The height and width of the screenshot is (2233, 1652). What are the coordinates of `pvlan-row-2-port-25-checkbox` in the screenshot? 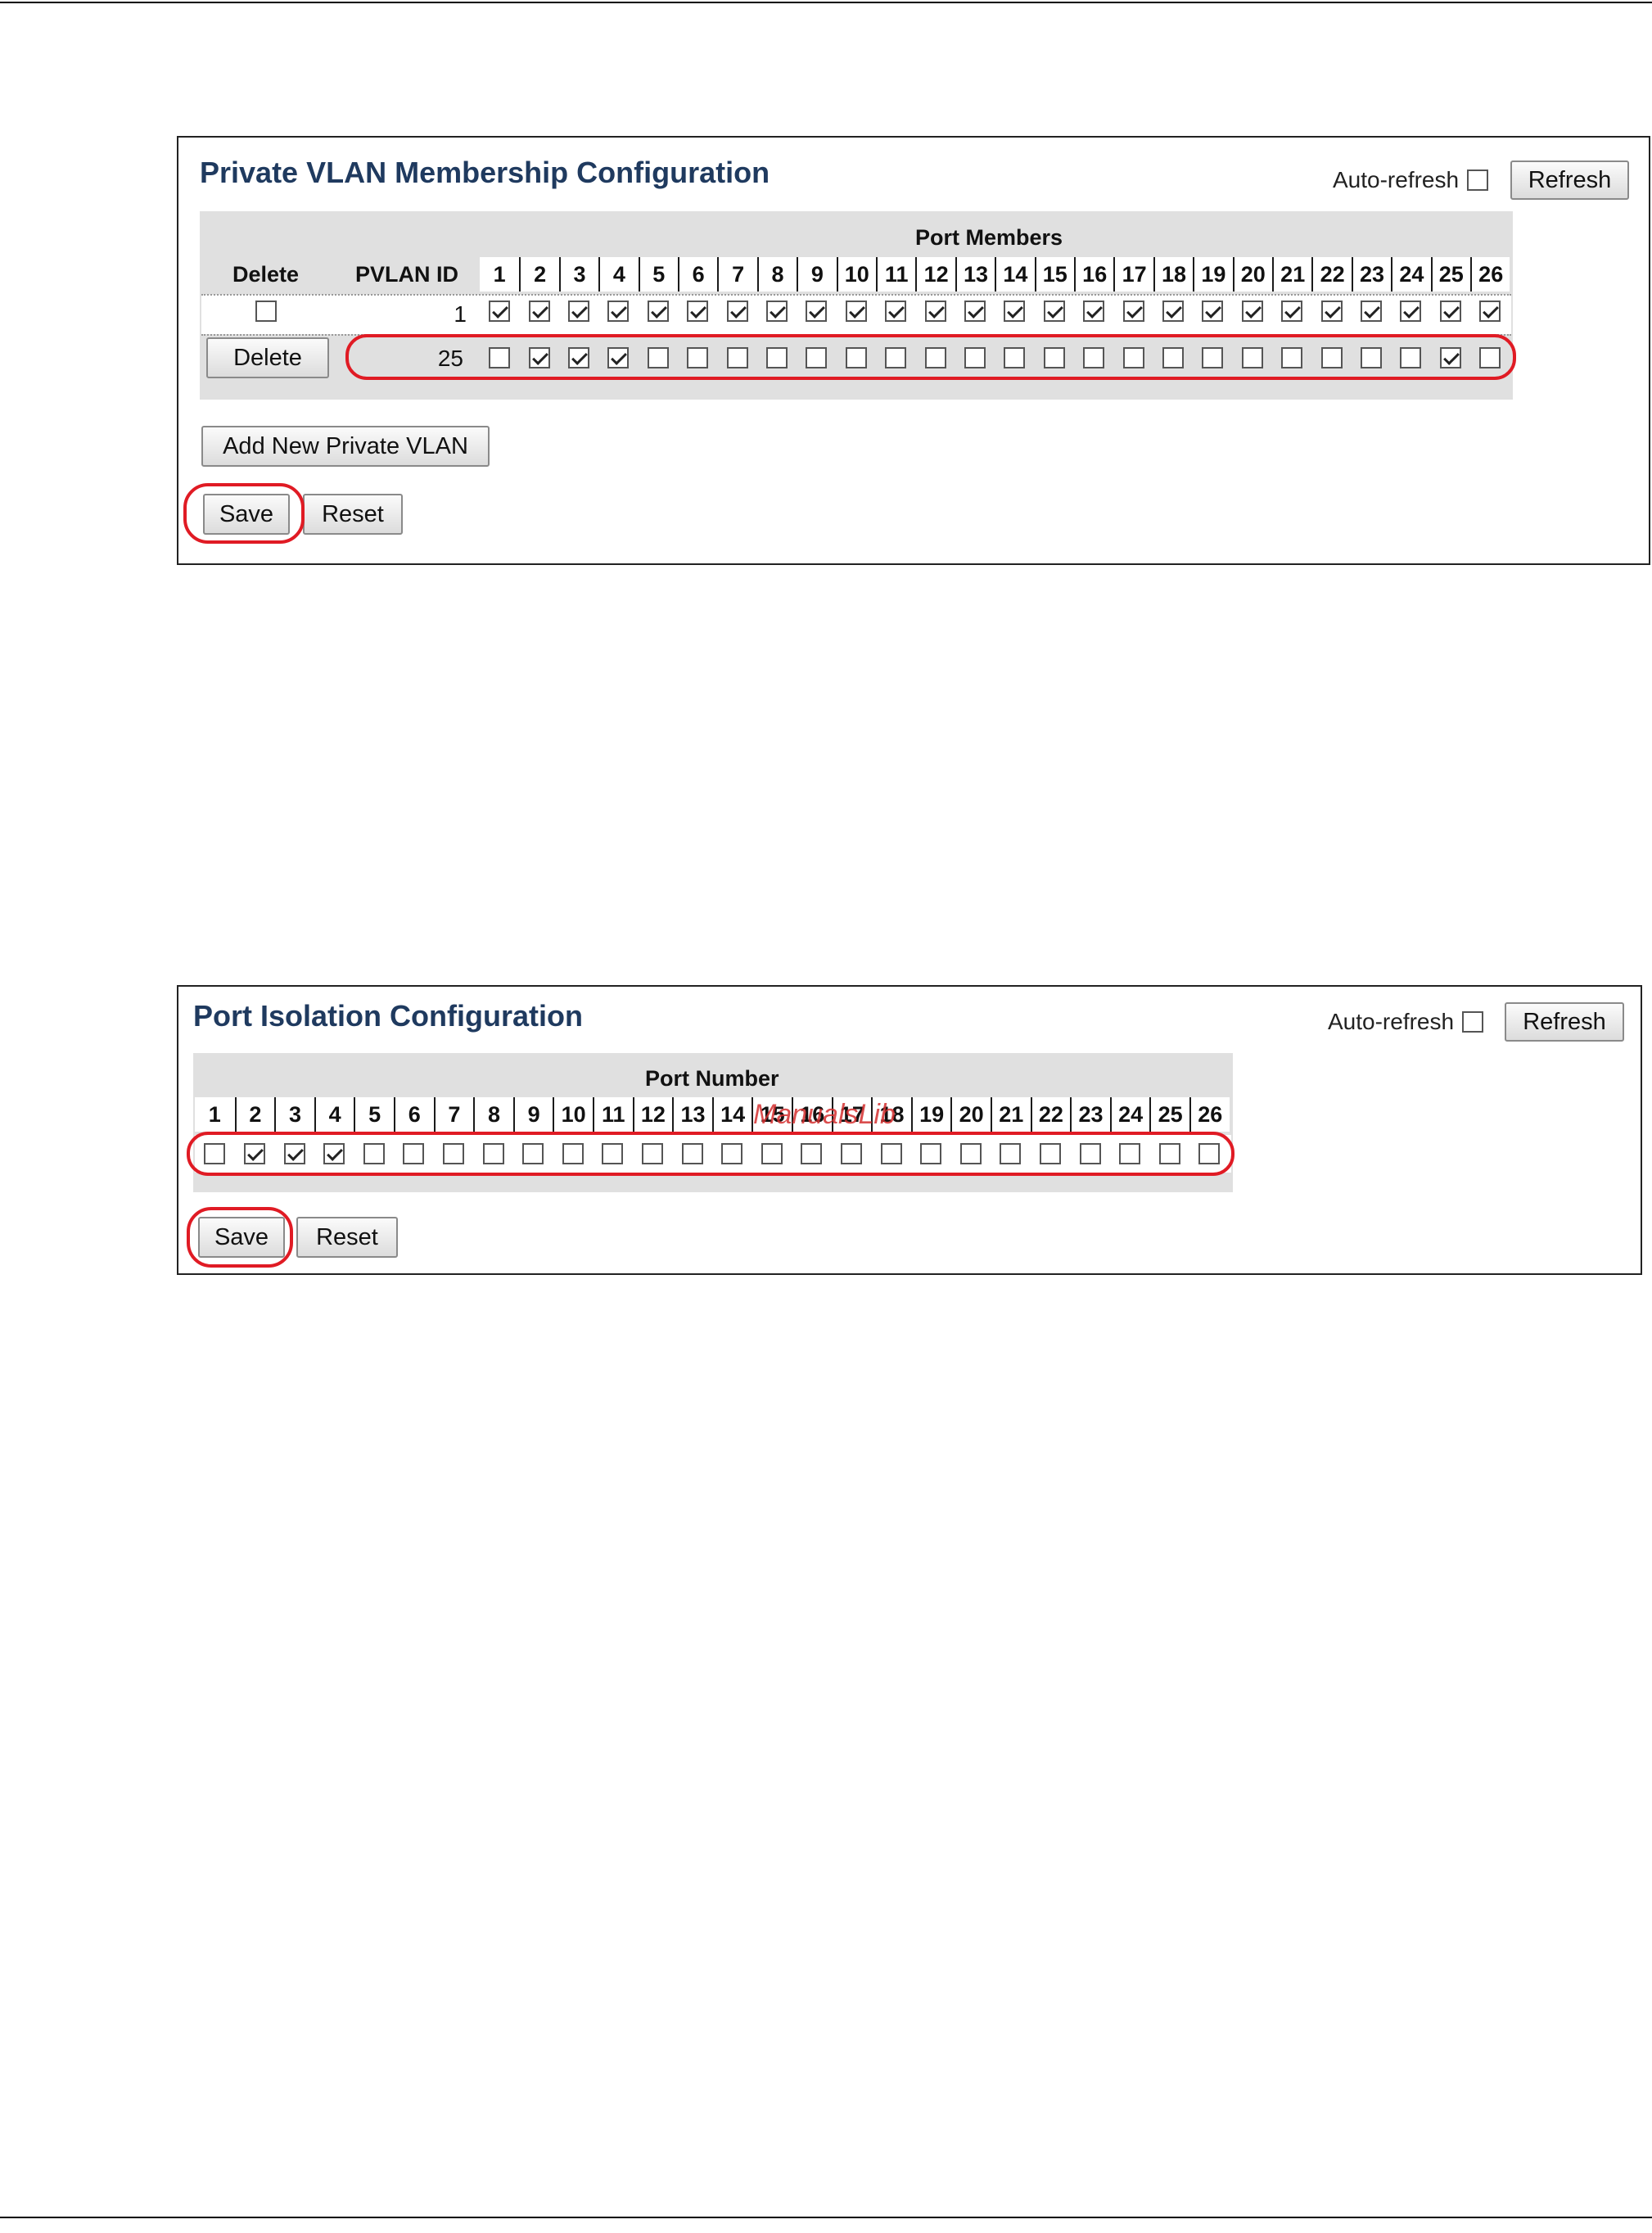 It's located at (1450, 357).